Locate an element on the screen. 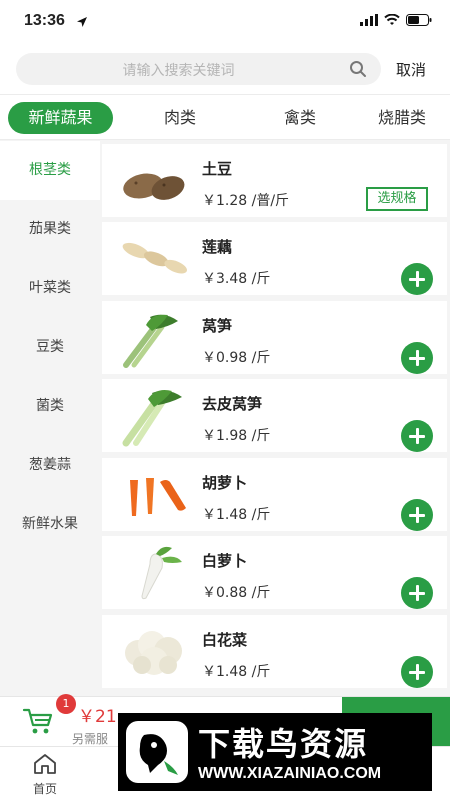 This screenshot has width=450, height=800. potato-image is located at coordinates (154, 186).